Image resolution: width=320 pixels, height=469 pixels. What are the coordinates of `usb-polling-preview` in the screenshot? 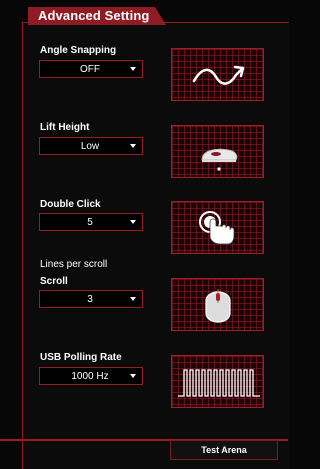 It's located at (217, 381).